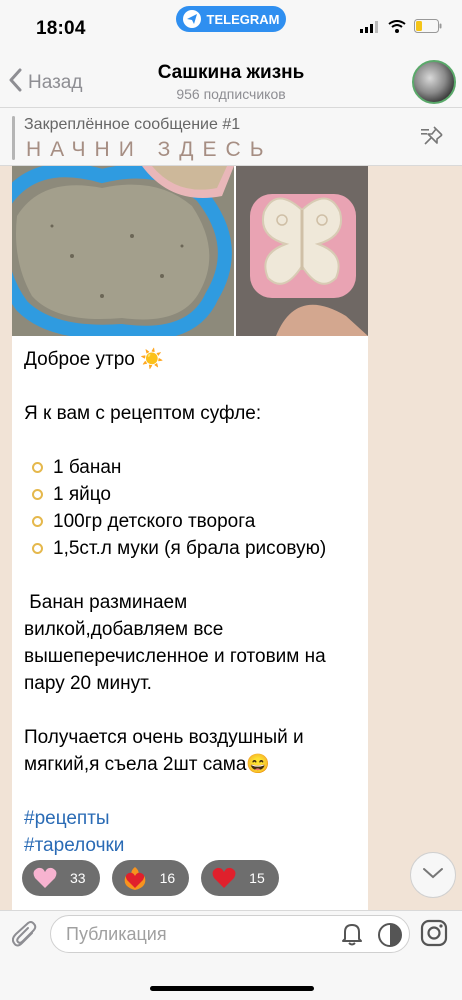  I want to click on attach-icon, so click(24, 937).